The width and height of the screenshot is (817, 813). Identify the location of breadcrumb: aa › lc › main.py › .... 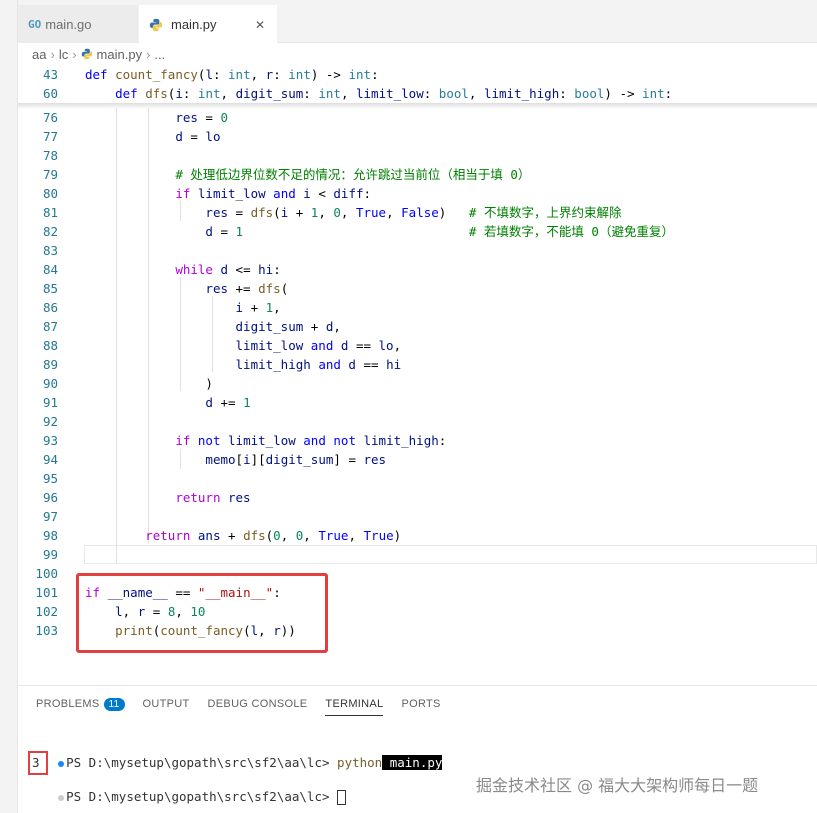
(417, 54).